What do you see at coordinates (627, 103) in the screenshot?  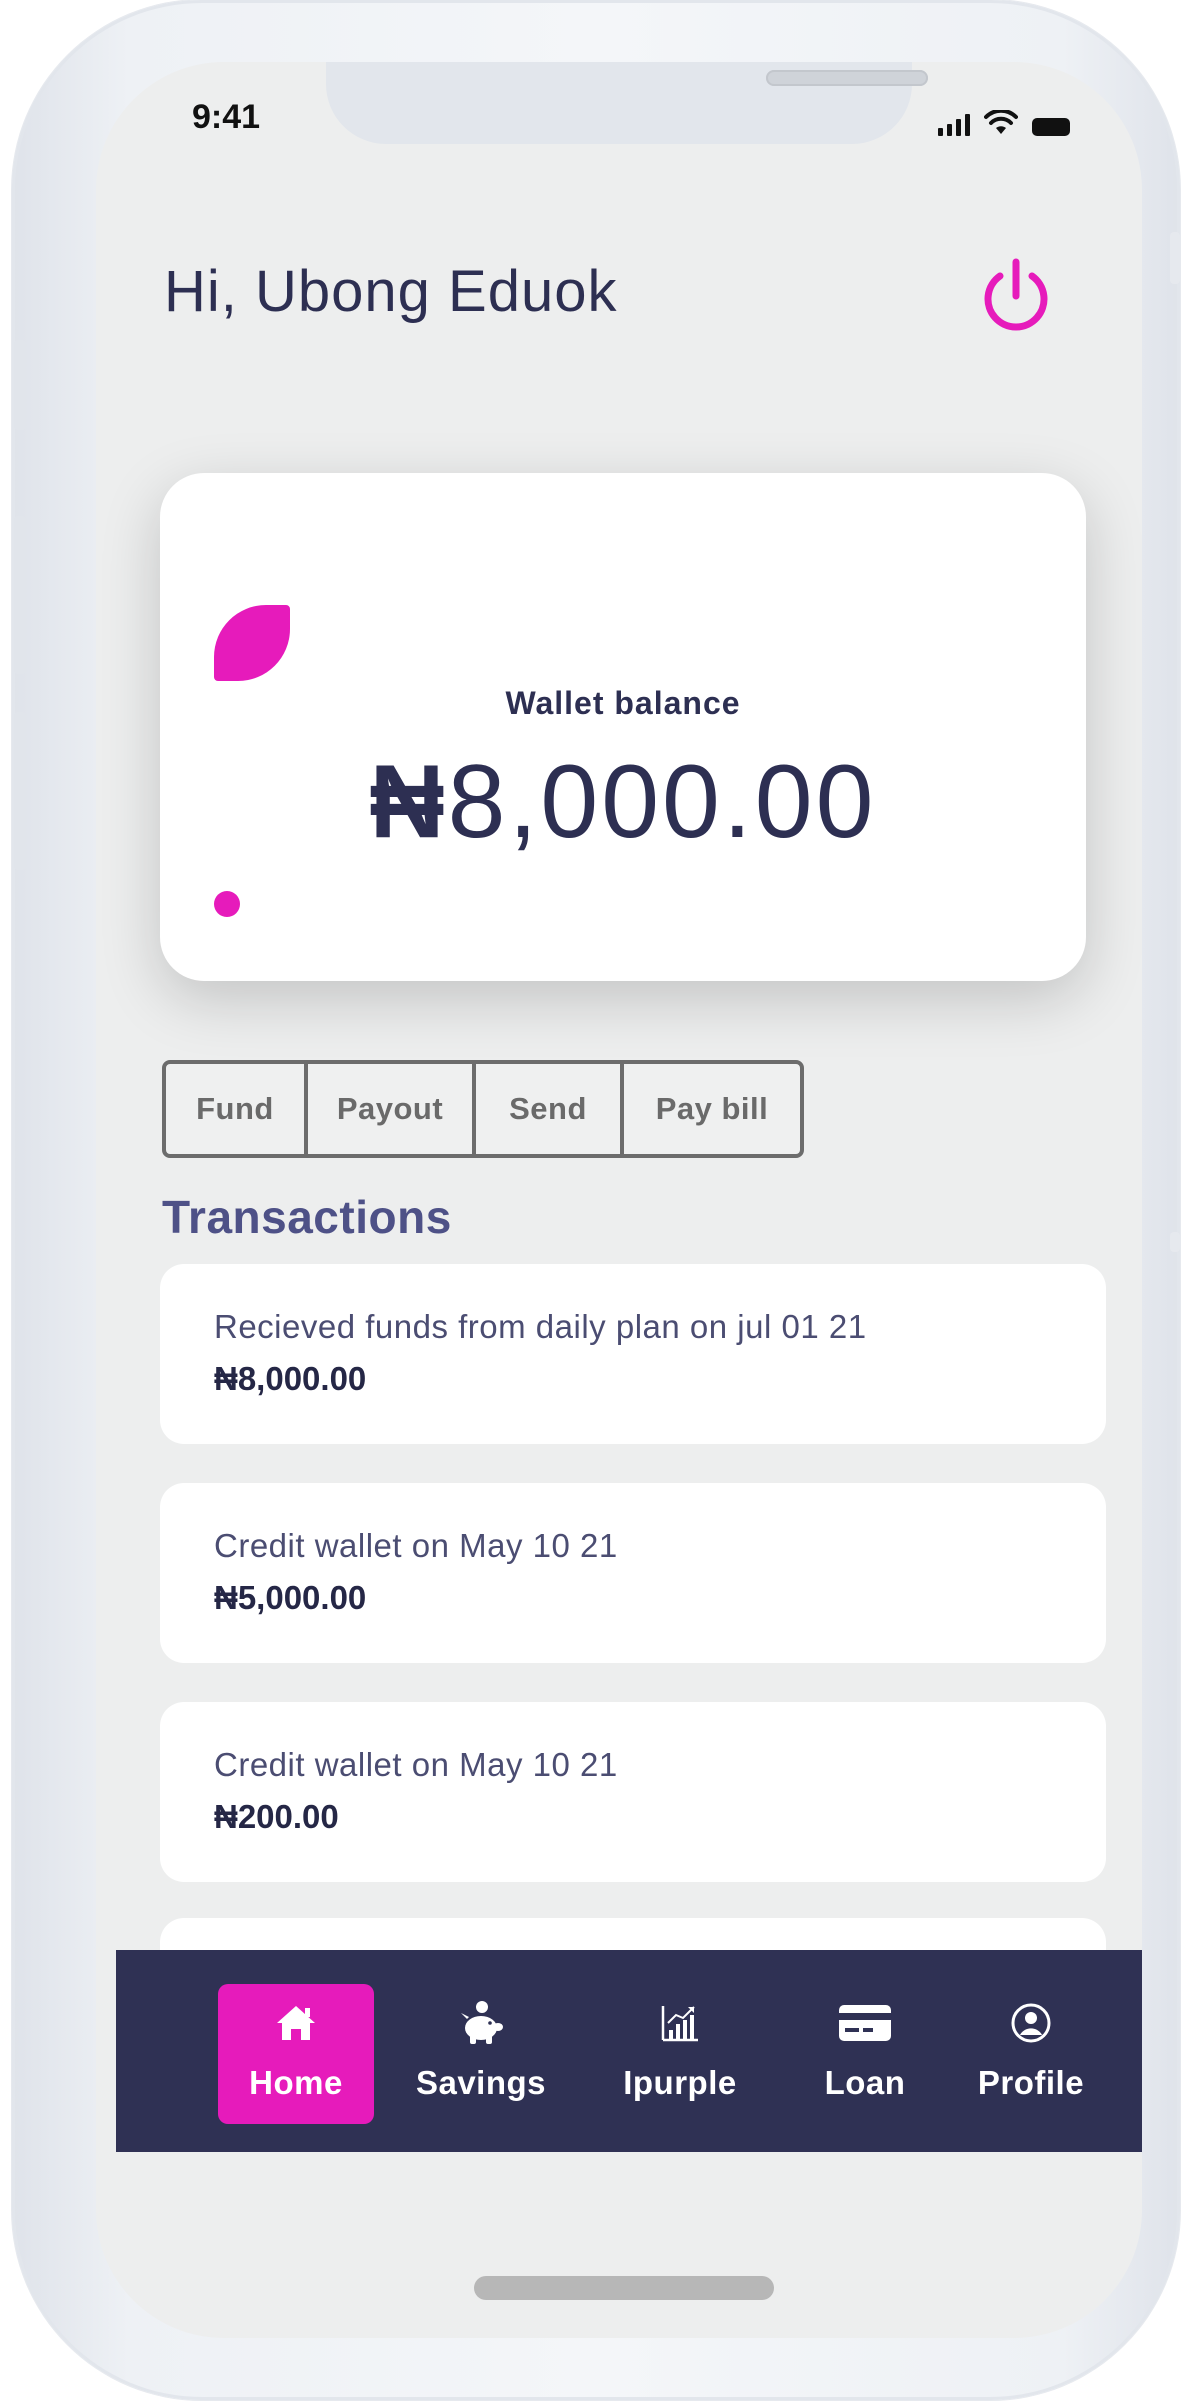 I see `notch` at bounding box center [627, 103].